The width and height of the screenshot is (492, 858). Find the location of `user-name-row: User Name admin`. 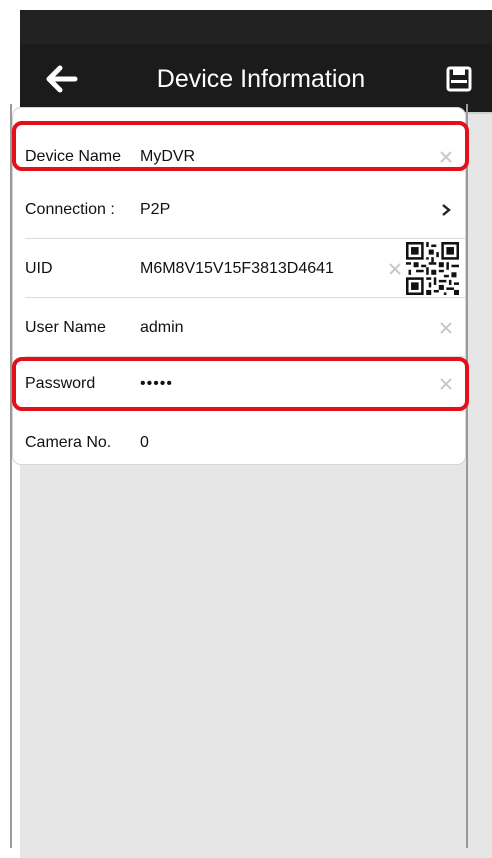

user-name-row: User Name admin is located at coordinates (239, 327).